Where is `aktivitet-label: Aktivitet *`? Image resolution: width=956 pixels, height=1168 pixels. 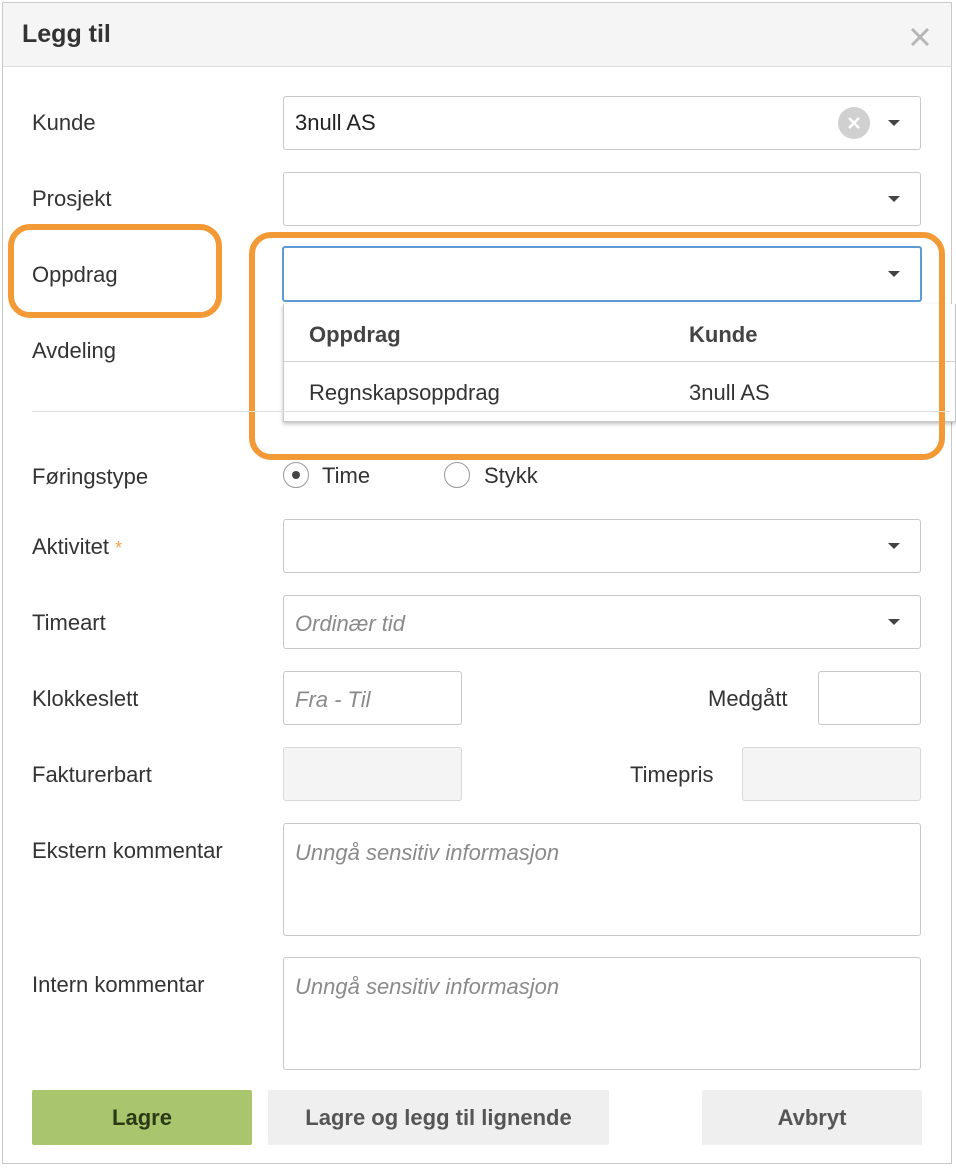 aktivitet-label: Aktivitet * is located at coordinates (77, 547).